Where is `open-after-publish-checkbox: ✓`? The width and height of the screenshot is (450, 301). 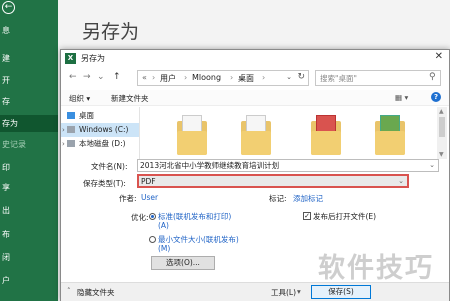 open-after-publish-checkbox: ✓ is located at coordinates (307, 216).